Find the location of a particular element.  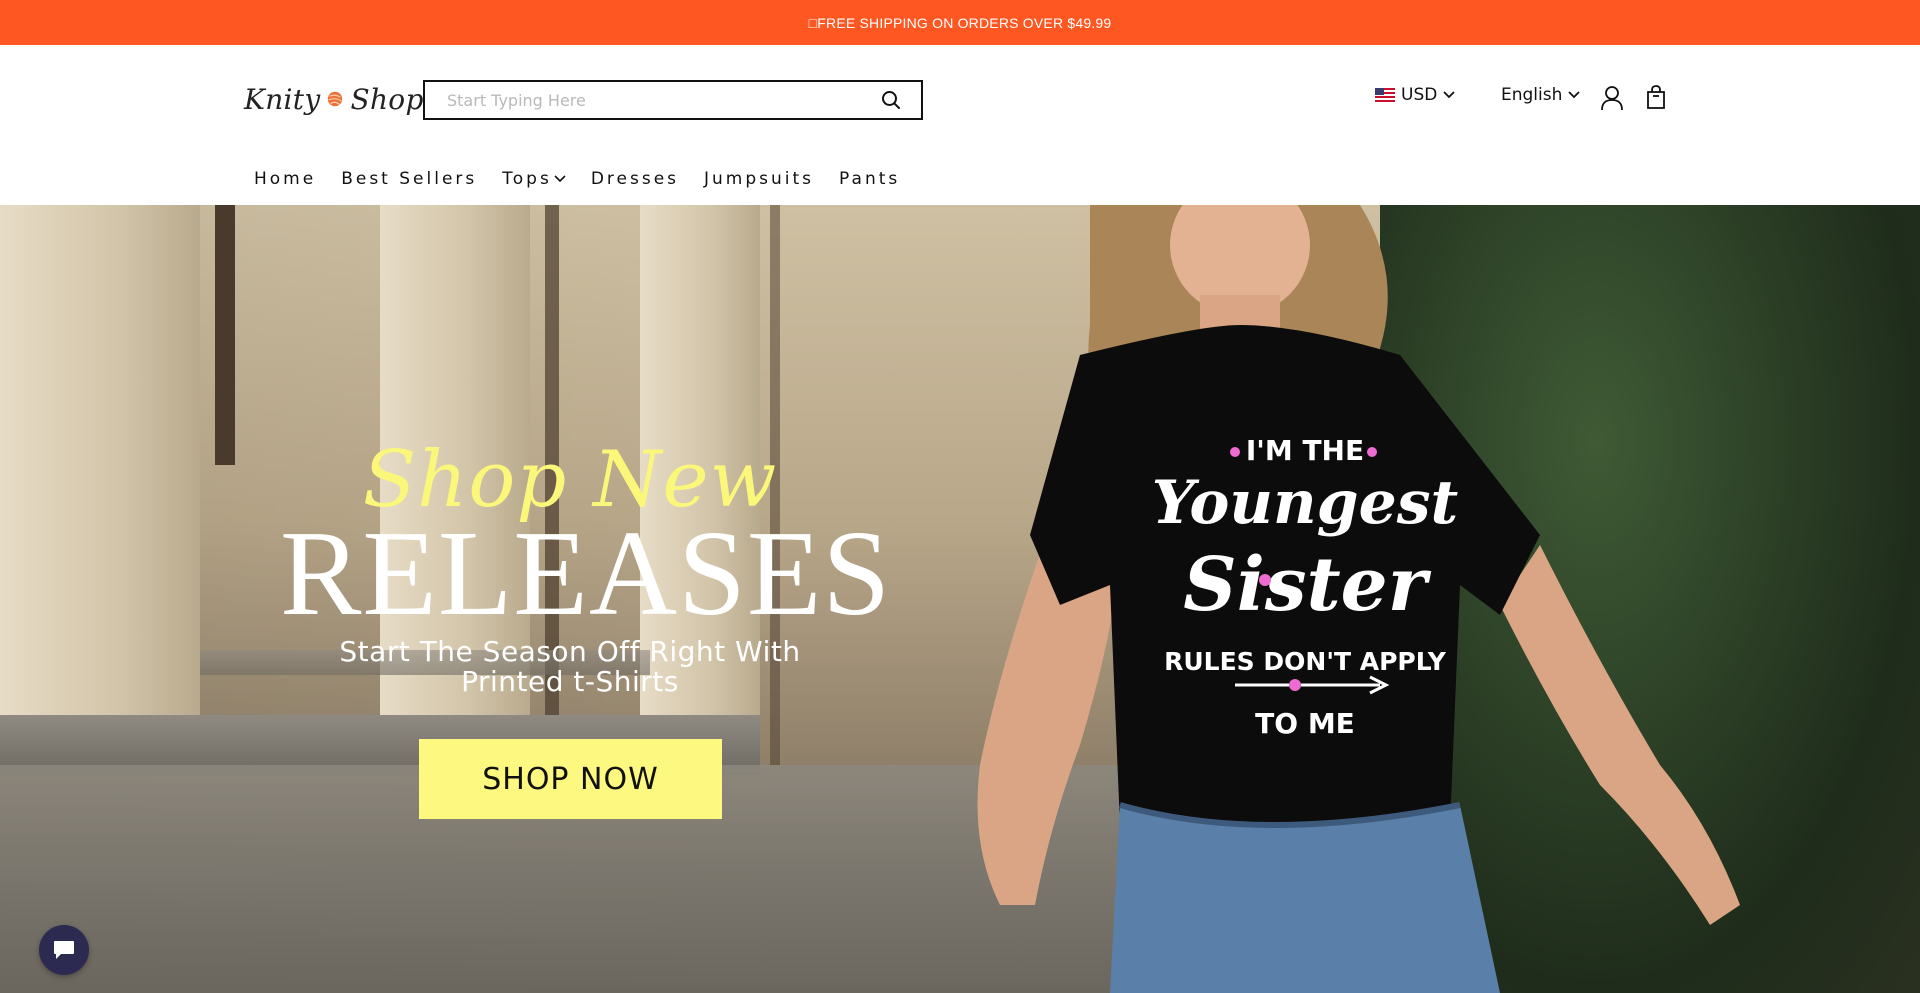

nav-label: Jumpsuits is located at coordinates (759, 179).